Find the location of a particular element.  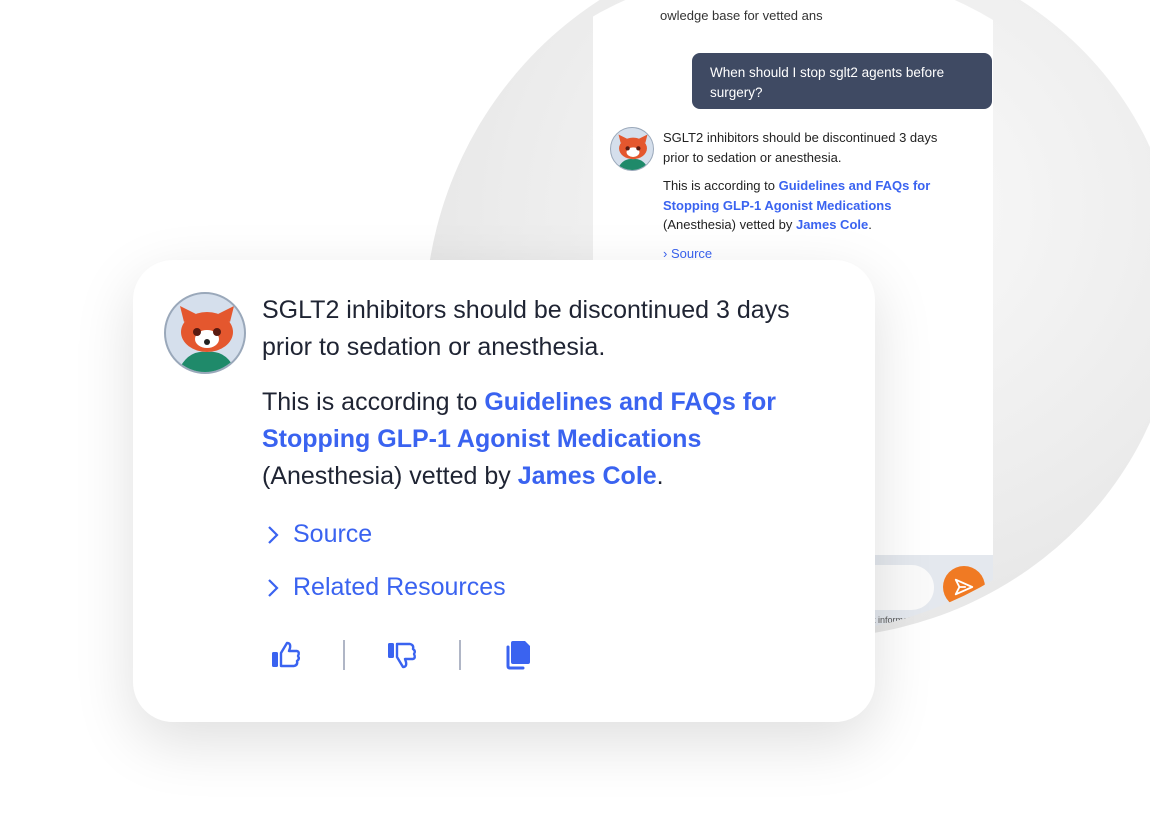

thumbs-up-button is located at coordinates (286, 655).